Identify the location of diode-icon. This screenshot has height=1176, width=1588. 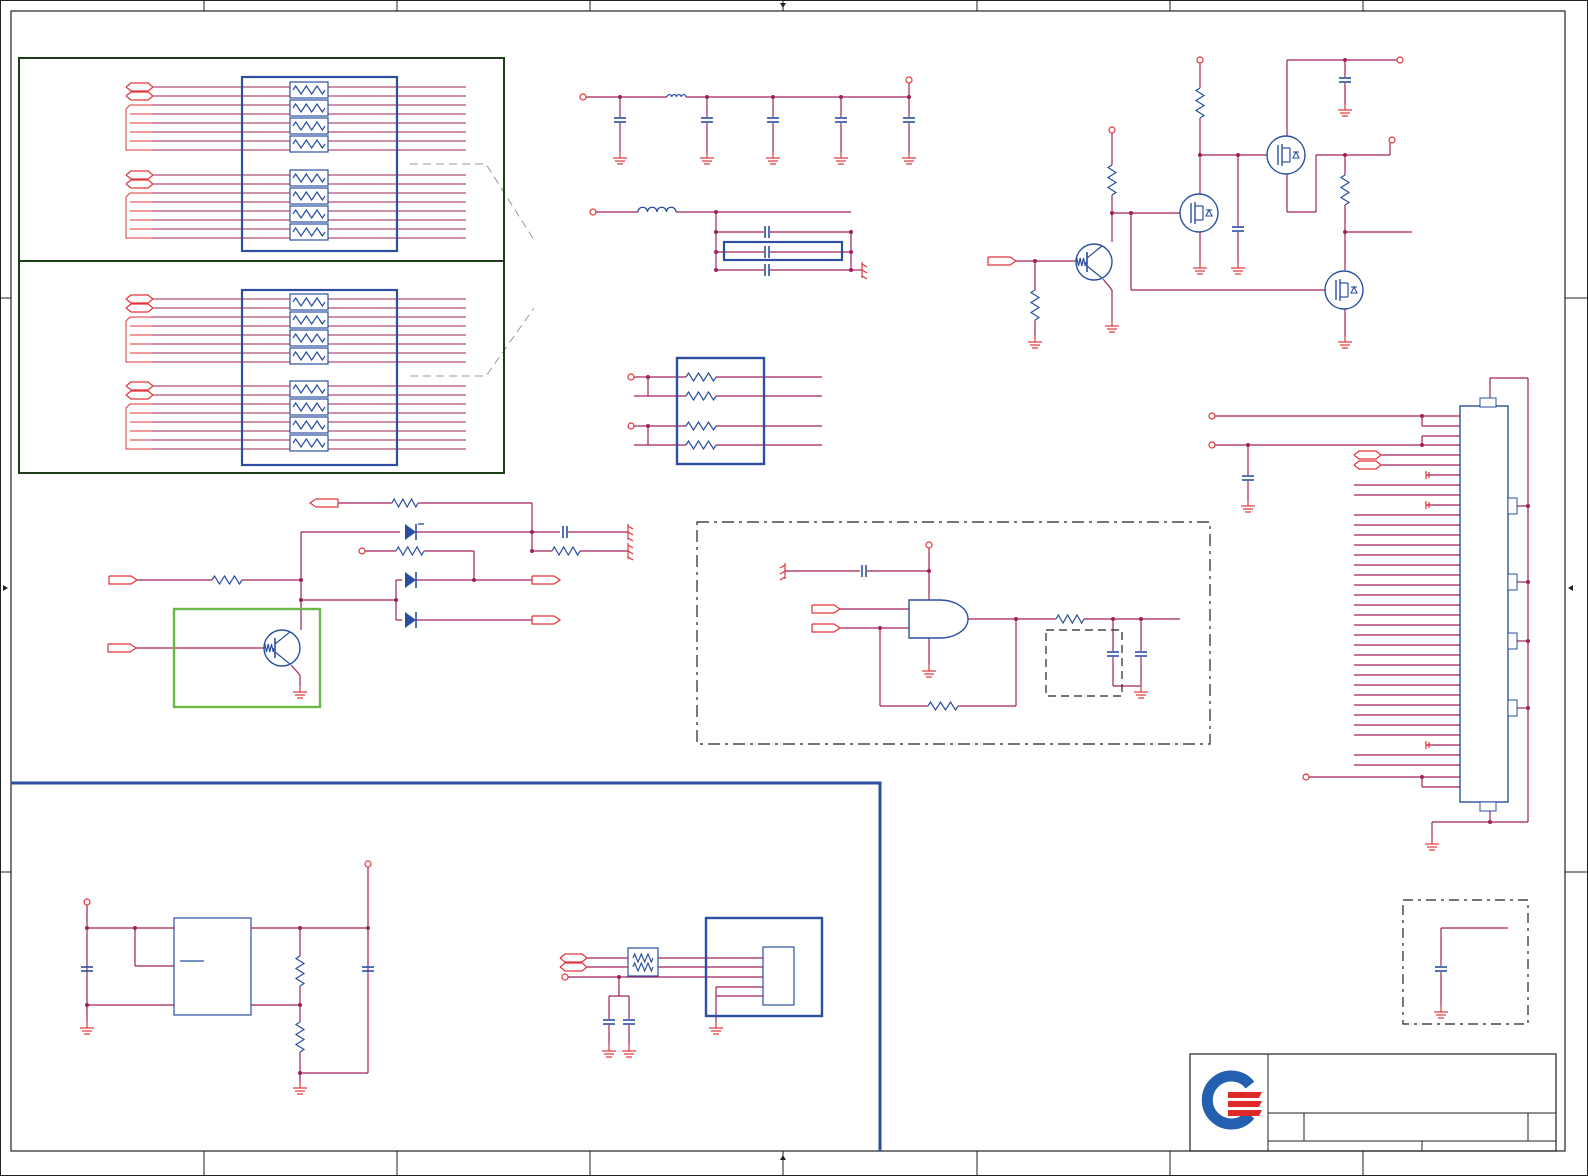
(411, 580).